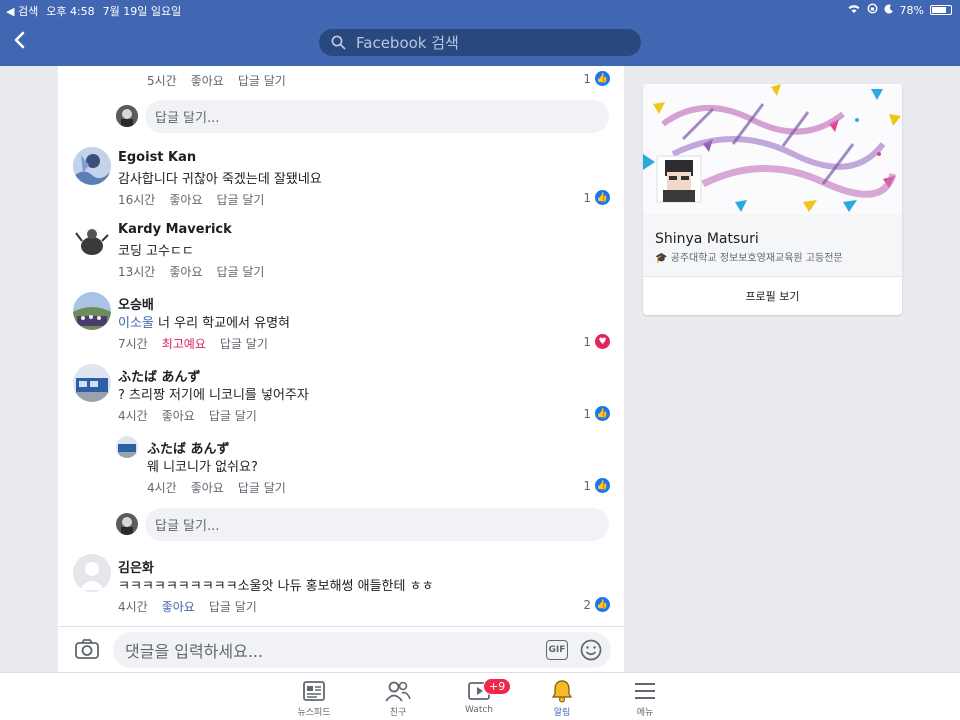 The width and height of the screenshot is (960, 720). What do you see at coordinates (162, 81) in the screenshot?
I see `comment-time: 5시간` at bounding box center [162, 81].